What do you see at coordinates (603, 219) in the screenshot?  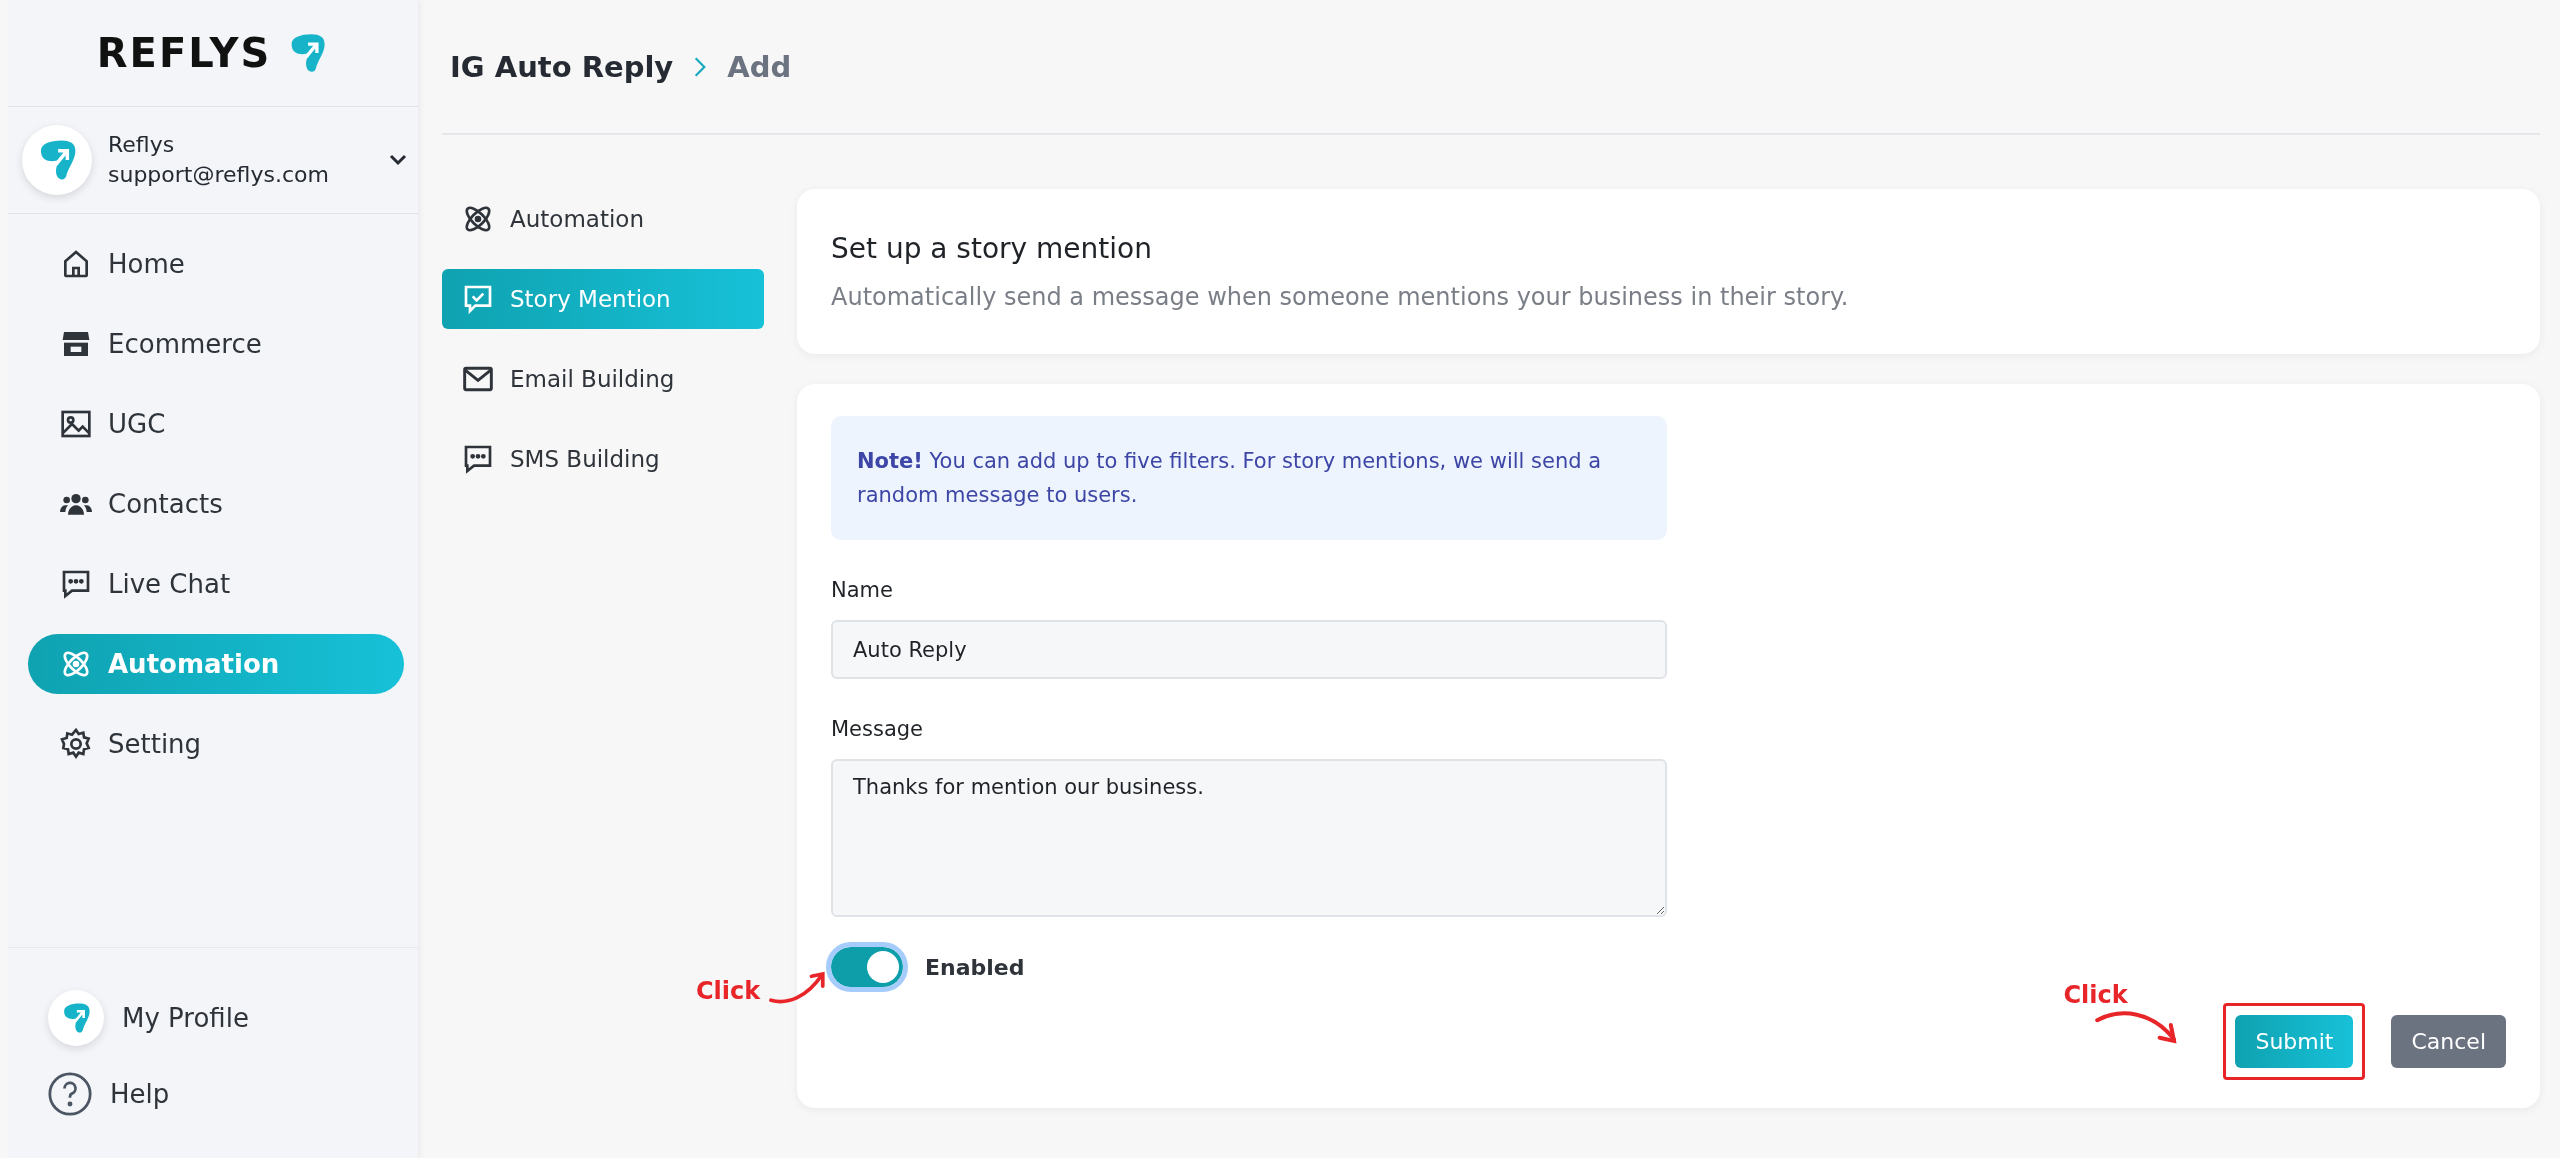 I see `subnav-item: Automation` at bounding box center [603, 219].